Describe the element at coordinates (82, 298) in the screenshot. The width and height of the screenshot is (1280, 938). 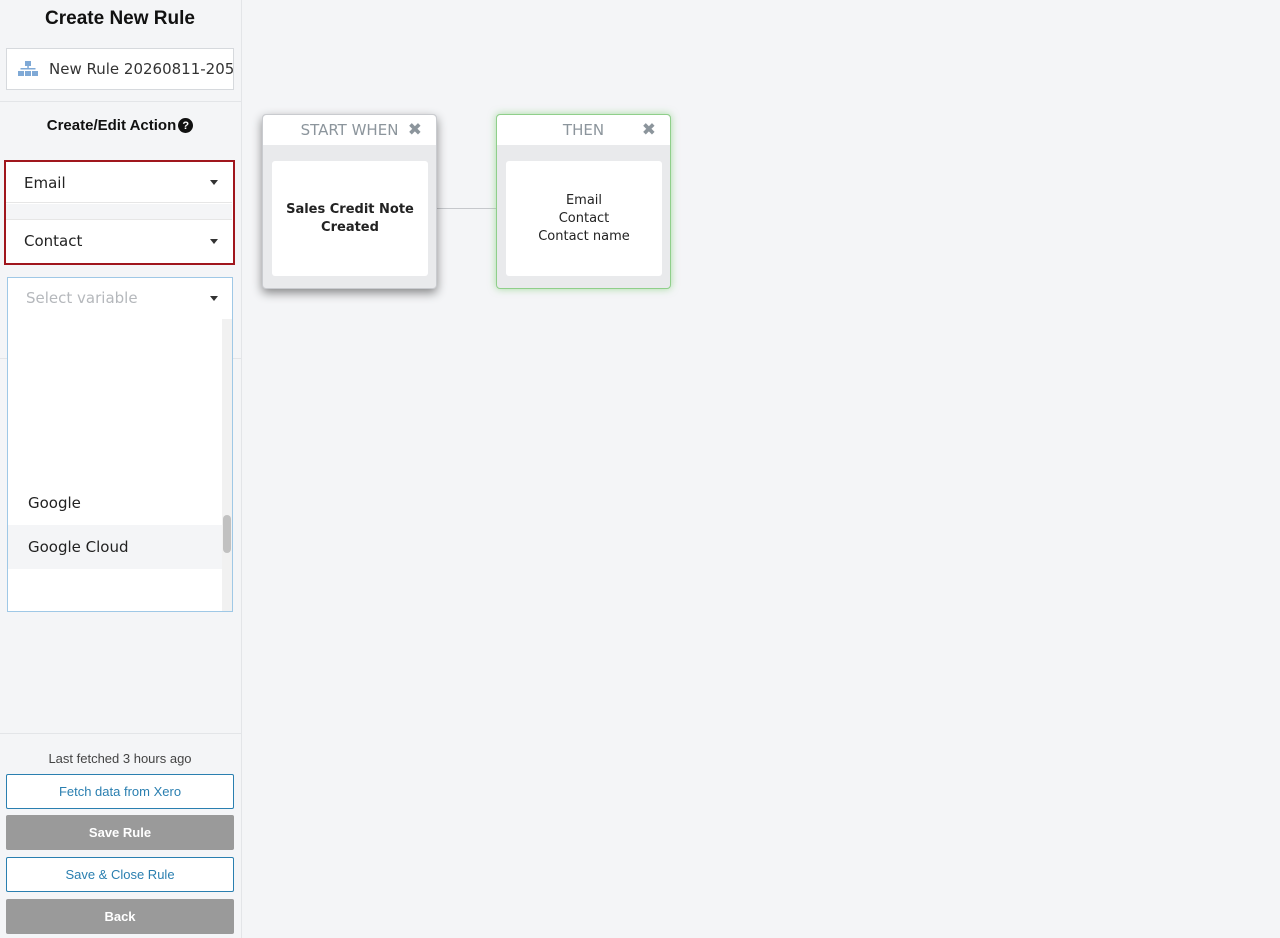
I see `variable-placeholder: Select variable` at that location.